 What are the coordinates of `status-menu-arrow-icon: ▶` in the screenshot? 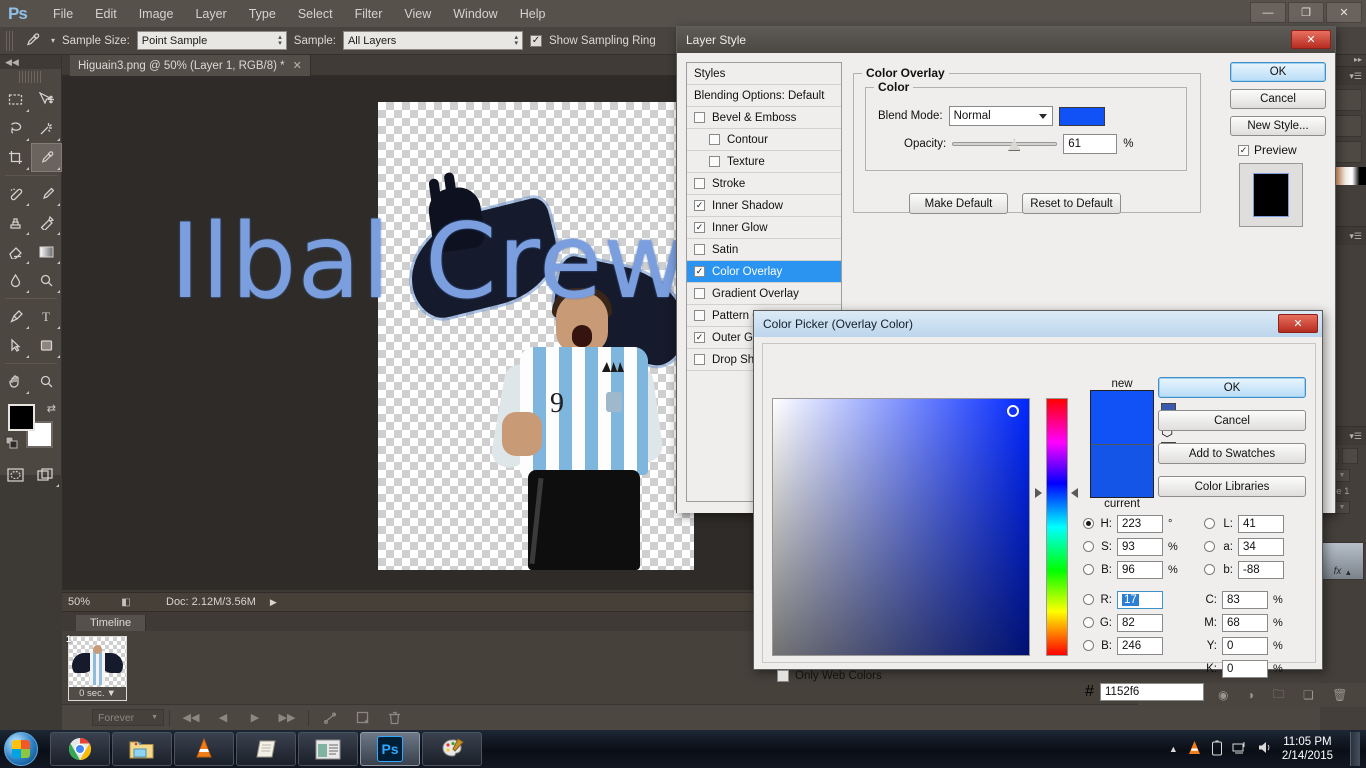 It's located at (266, 602).